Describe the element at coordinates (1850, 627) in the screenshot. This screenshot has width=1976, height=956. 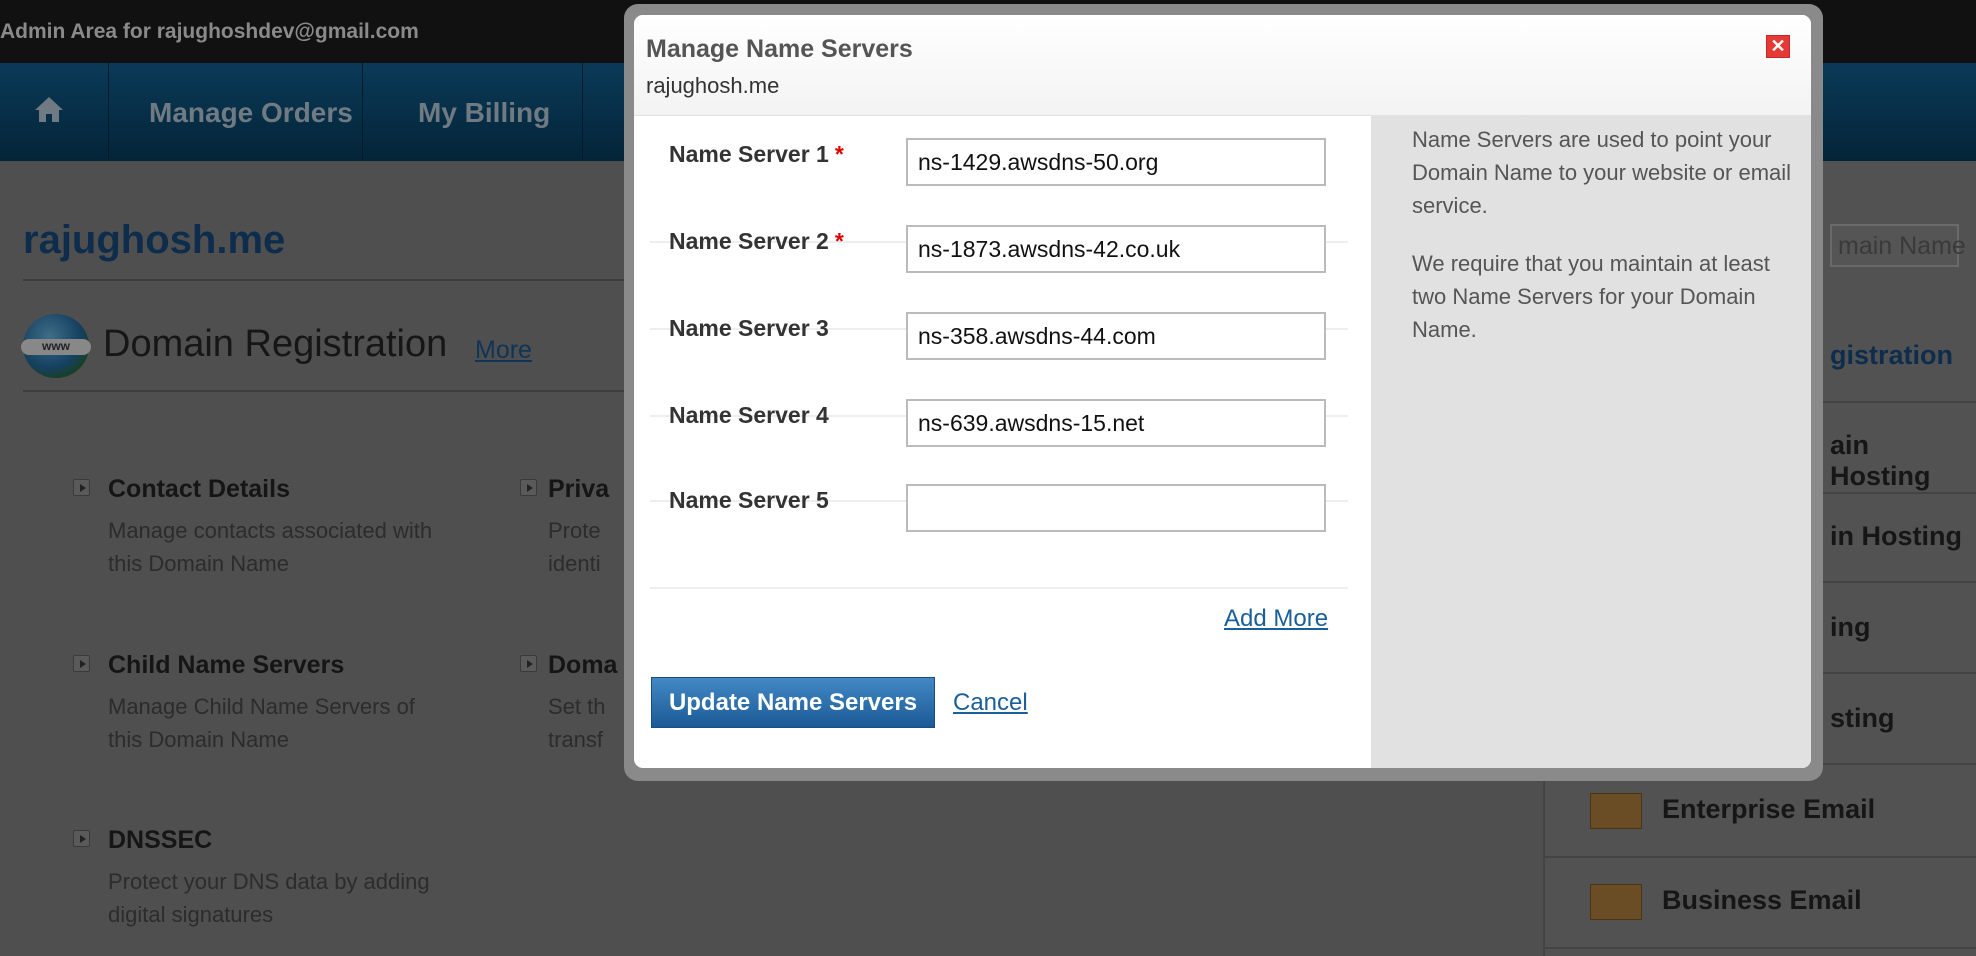
I see `sidebar-item-hosting-3: ing` at that location.